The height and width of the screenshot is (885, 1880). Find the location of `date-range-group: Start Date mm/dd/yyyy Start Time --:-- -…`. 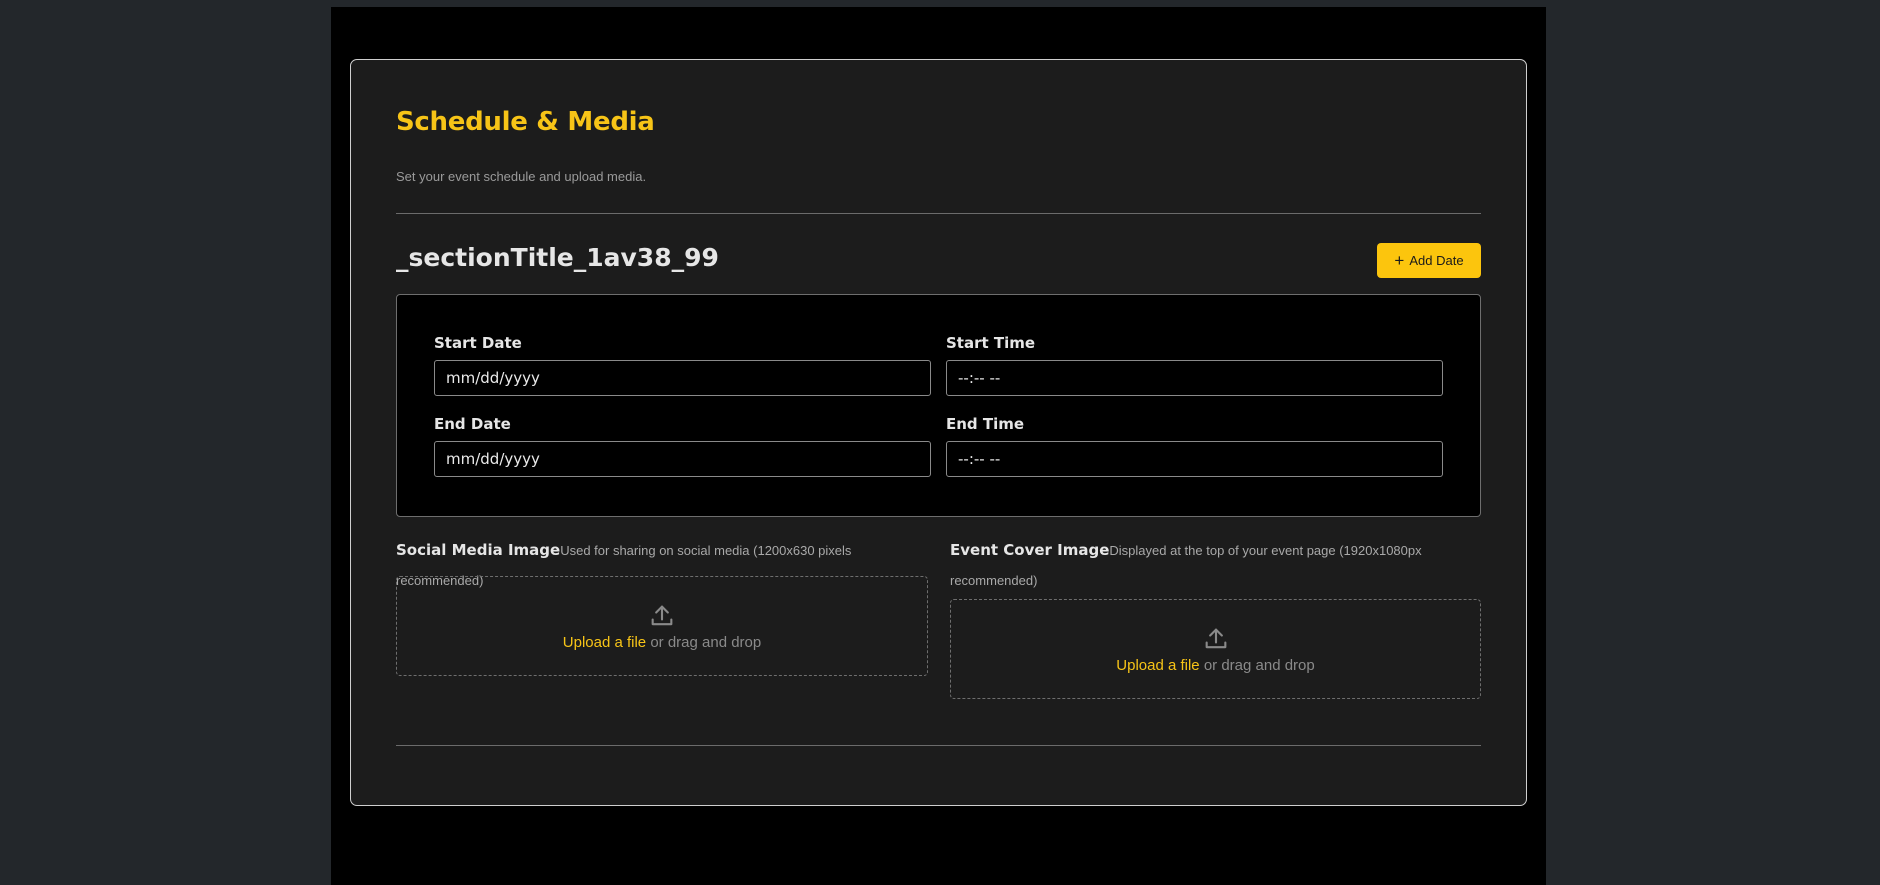

date-range-group: Start Date mm/dd/yyyy Start Time --:-- -… is located at coordinates (938, 405).